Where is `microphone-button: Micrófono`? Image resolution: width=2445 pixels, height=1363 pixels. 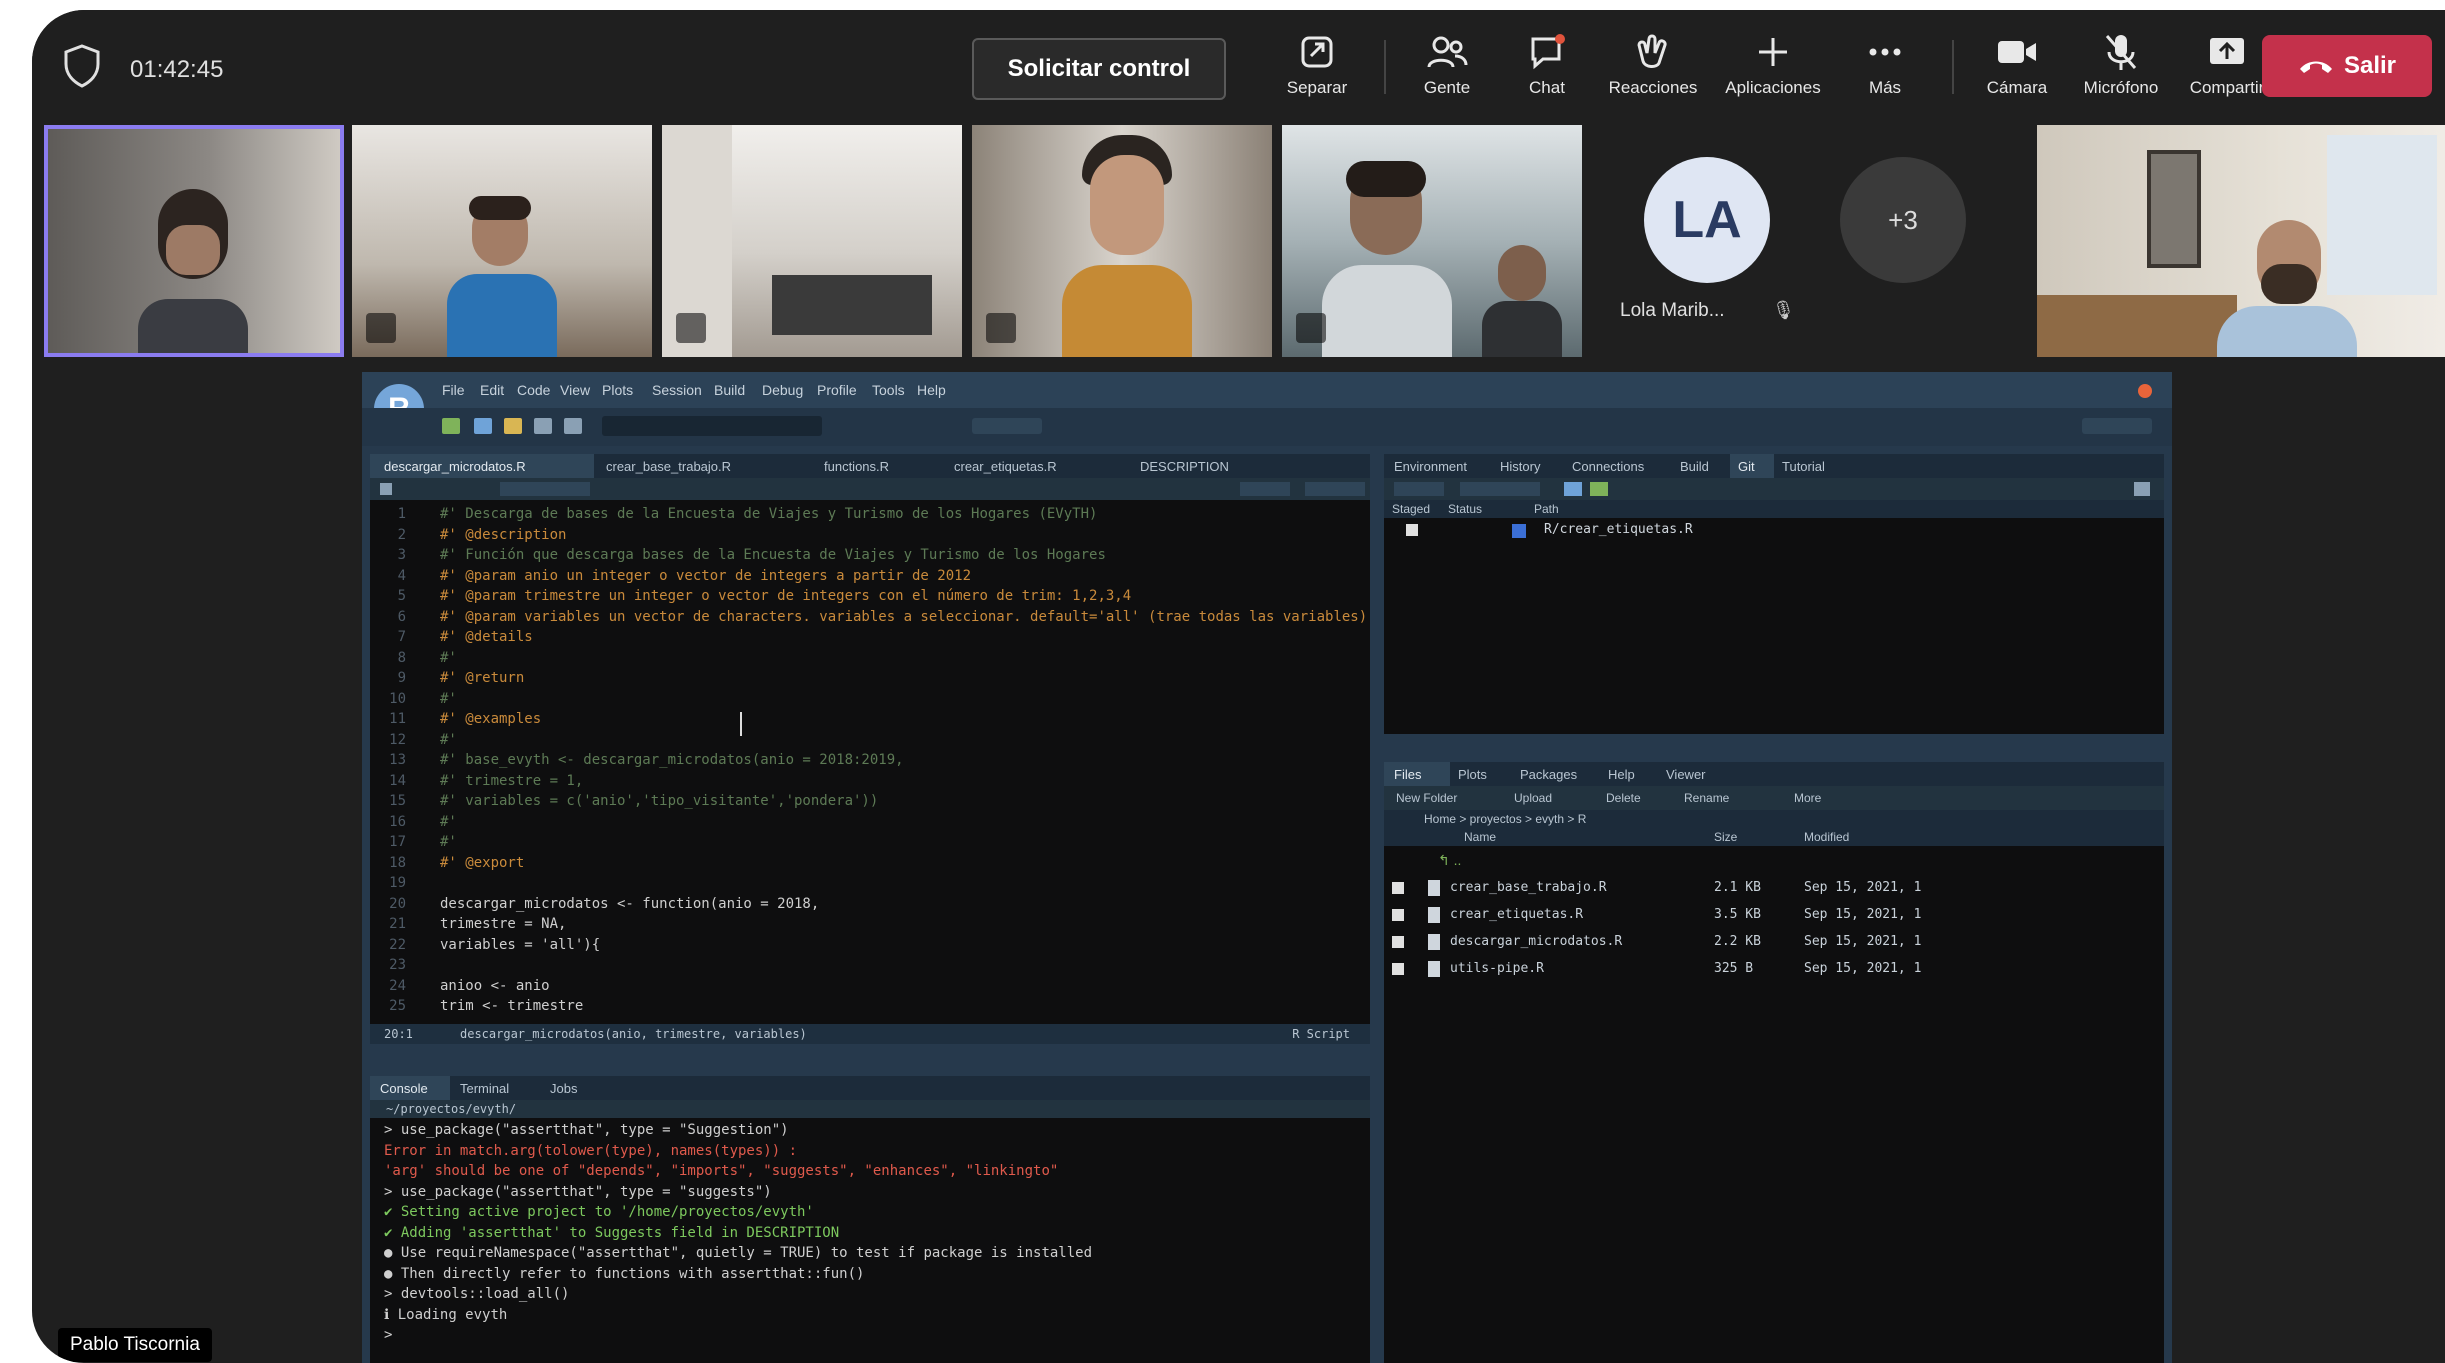
microphone-button: Micrófono is located at coordinates (2121, 70).